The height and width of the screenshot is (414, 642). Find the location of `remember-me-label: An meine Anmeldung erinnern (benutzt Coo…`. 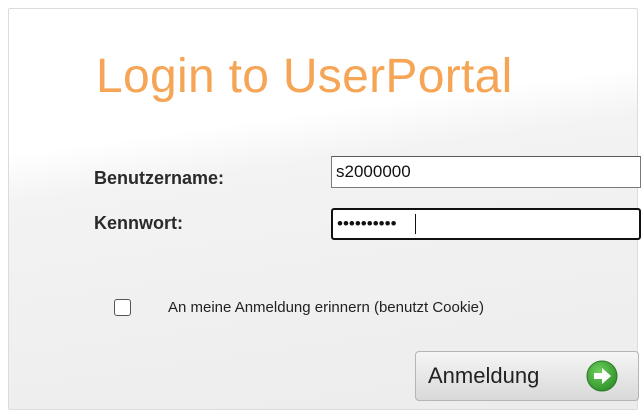

remember-me-label: An meine Anmeldung erinnern (benutzt Coo… is located at coordinates (326, 307).